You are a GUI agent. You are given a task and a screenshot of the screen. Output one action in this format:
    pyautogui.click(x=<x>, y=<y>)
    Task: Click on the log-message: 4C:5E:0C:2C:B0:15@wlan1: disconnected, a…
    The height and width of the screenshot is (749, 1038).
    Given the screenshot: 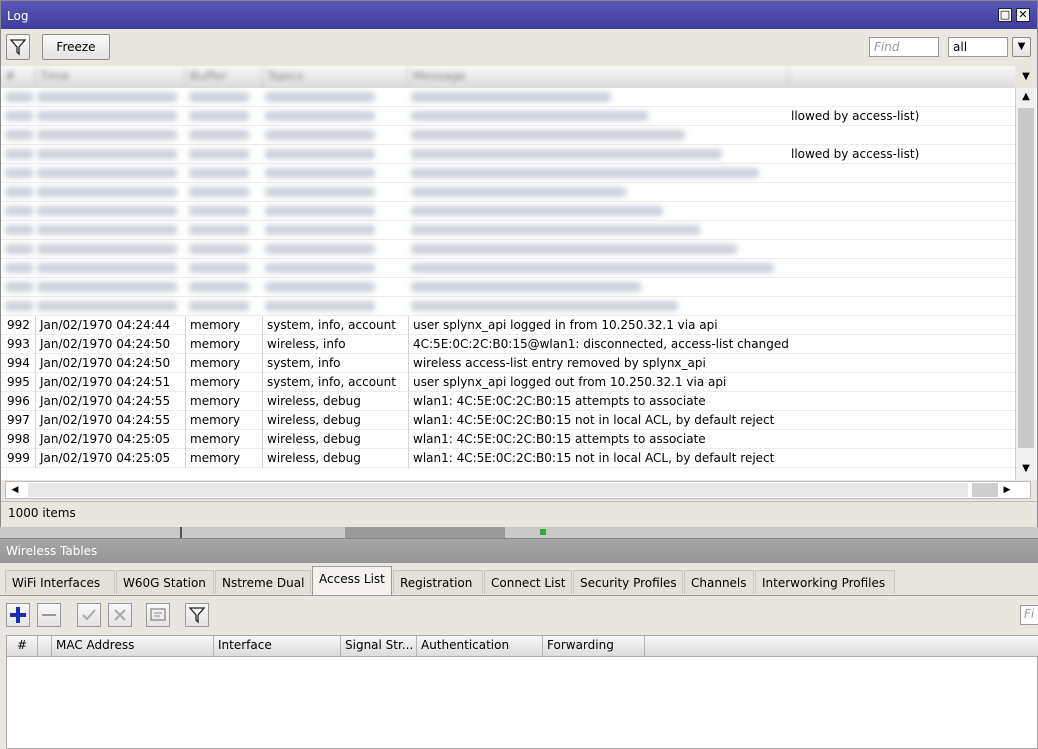 What is the action you would take?
    pyautogui.click(x=601, y=344)
    